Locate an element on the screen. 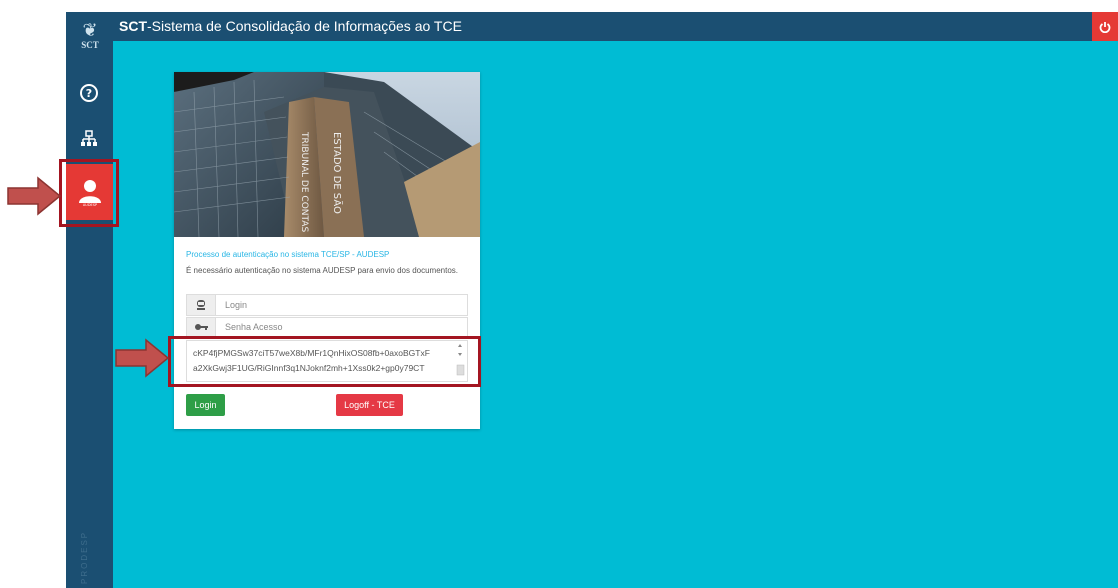  user-icon is located at coordinates (201, 305).